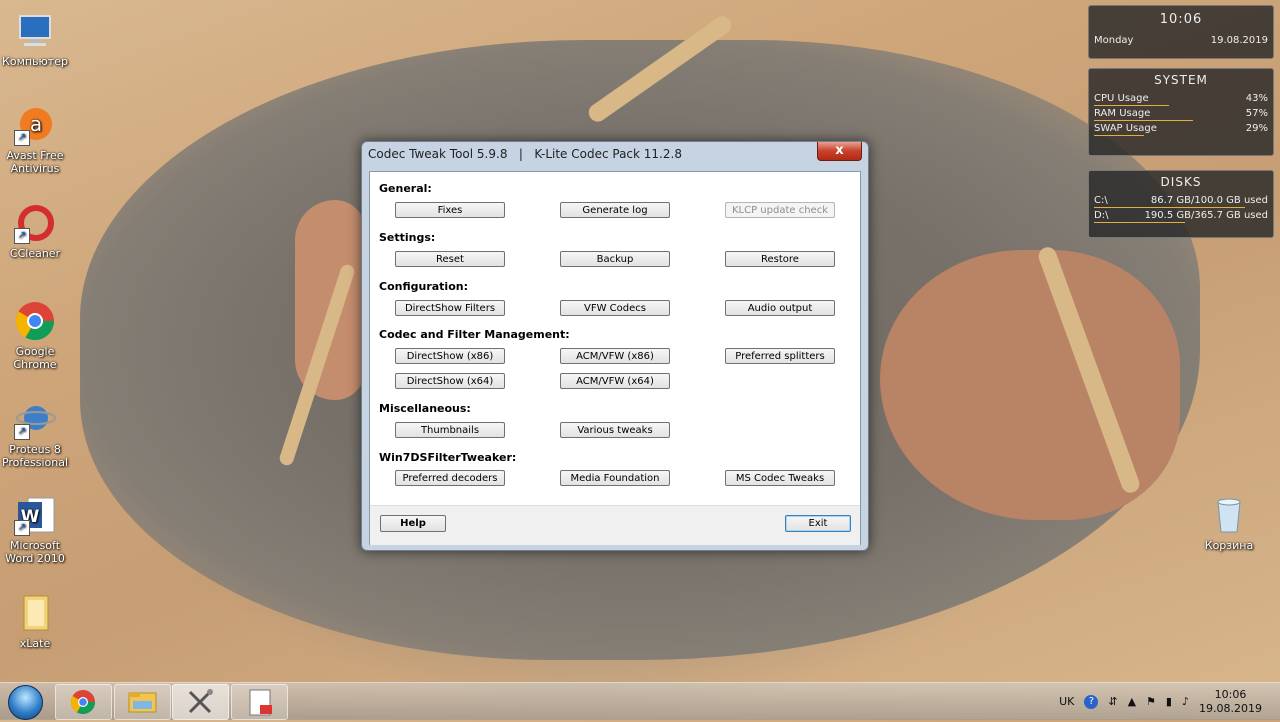  I want to click on desktop-icon-recycle-bin: Корзина, so click(1229, 523).